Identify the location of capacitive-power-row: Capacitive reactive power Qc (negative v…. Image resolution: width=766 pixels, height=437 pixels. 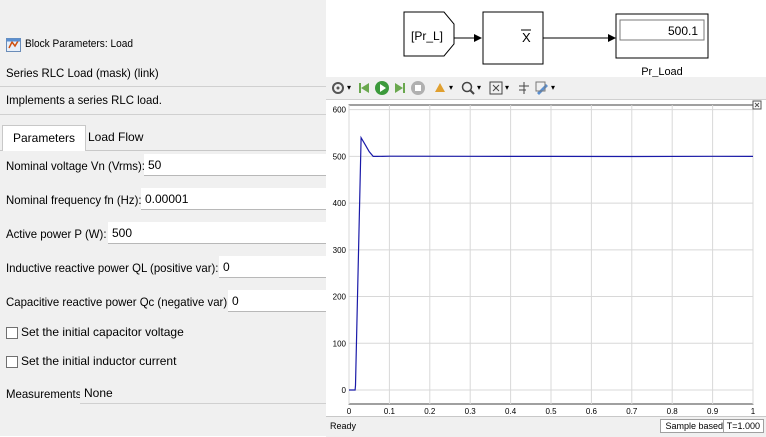
(124, 302).